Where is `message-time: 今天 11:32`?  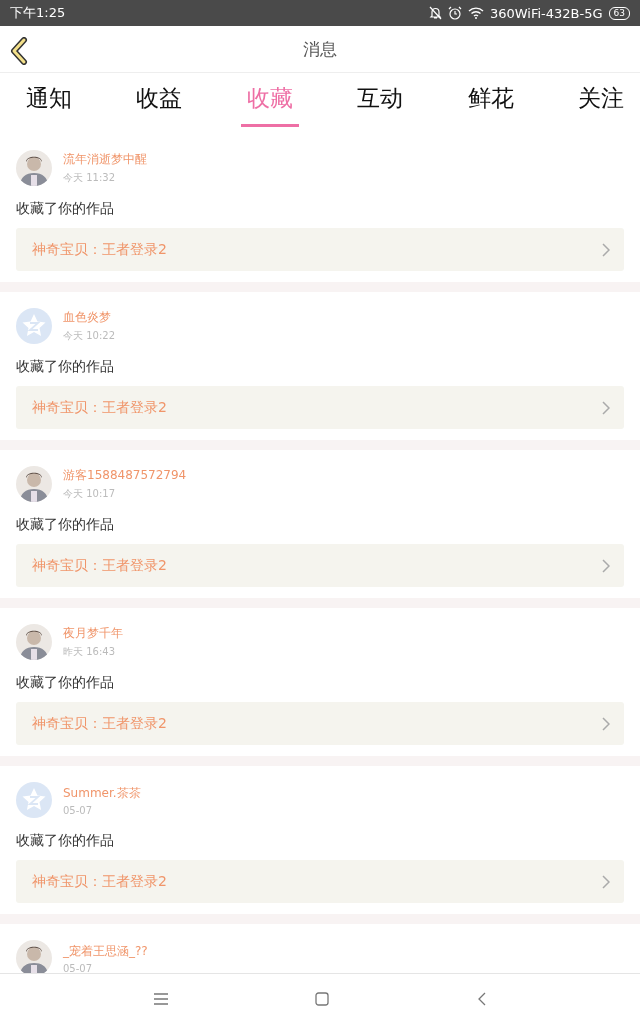 message-time: 今天 11:32 is located at coordinates (89, 178).